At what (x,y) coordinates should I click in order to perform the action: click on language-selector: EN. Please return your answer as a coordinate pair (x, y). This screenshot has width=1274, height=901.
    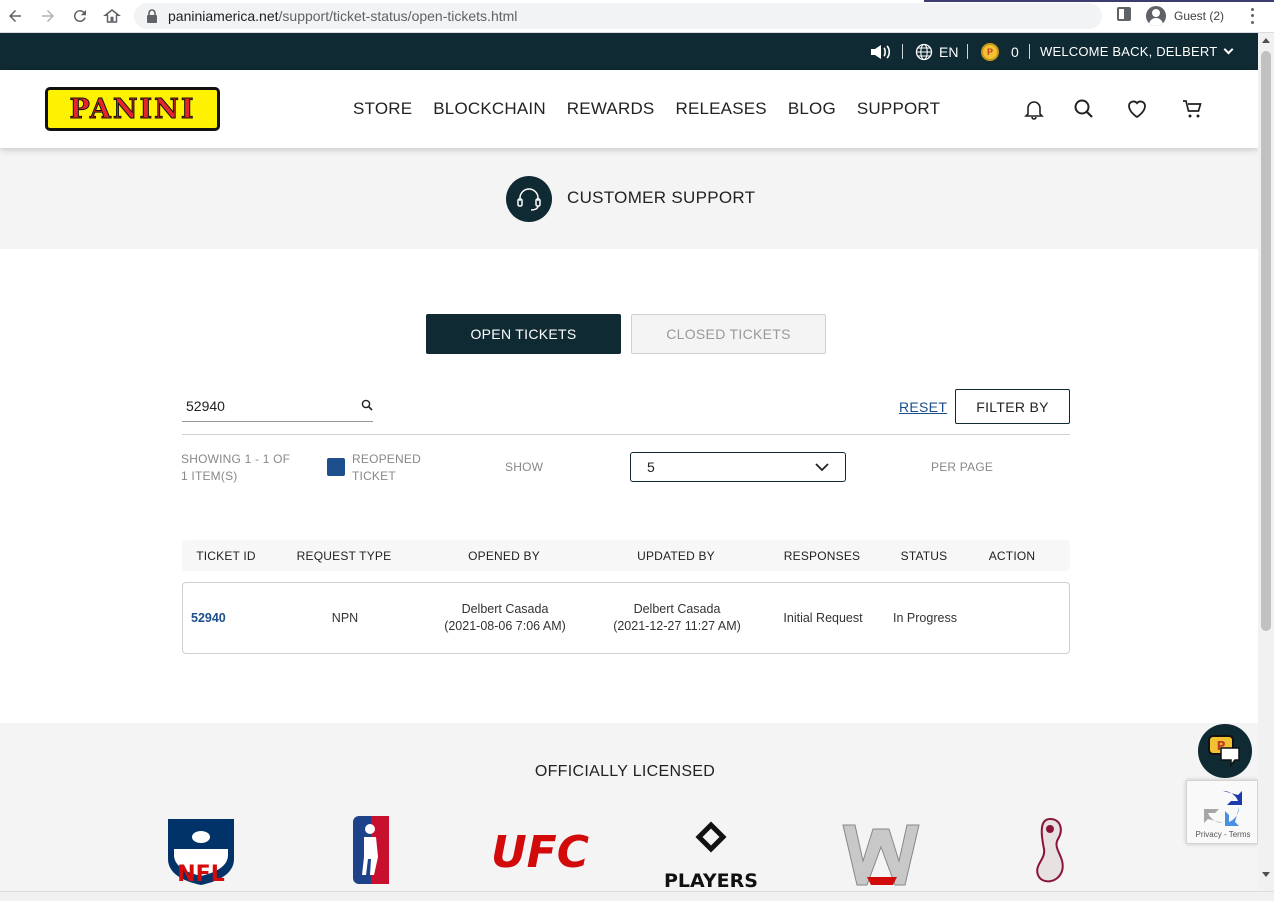
    Looking at the image, I should click on (936, 51).